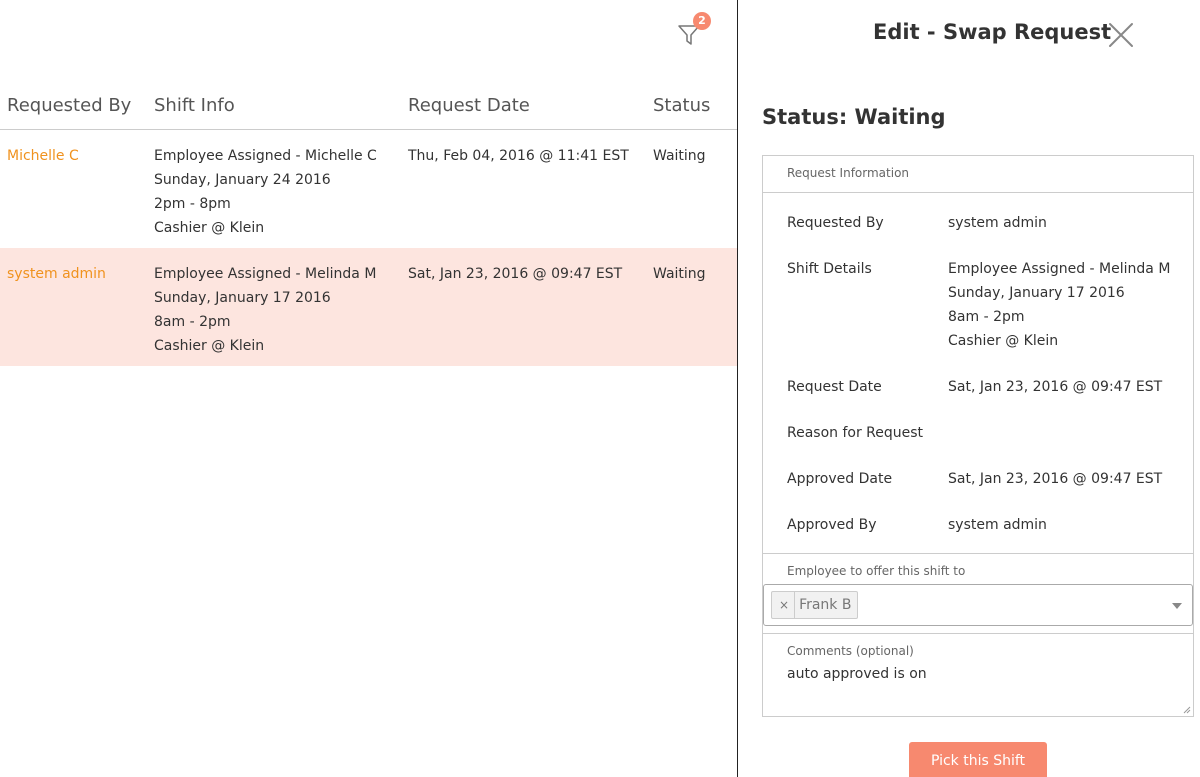 The image size is (1200, 777). I want to click on request-date: Thu, Feb 04, 2016 @ 11:41 EST, so click(518, 156).